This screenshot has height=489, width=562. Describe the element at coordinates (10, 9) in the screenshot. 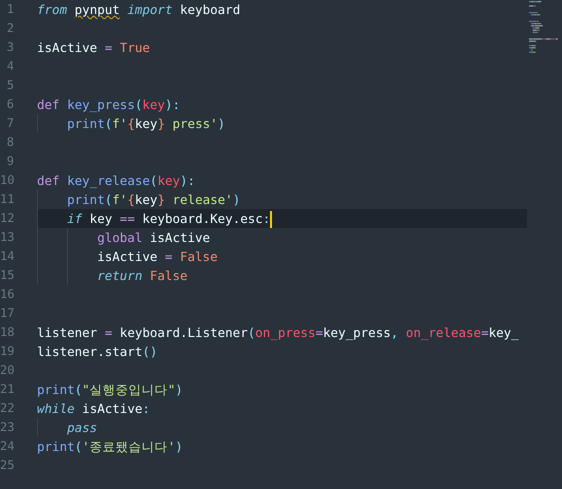

I see `line-number: 1` at that location.